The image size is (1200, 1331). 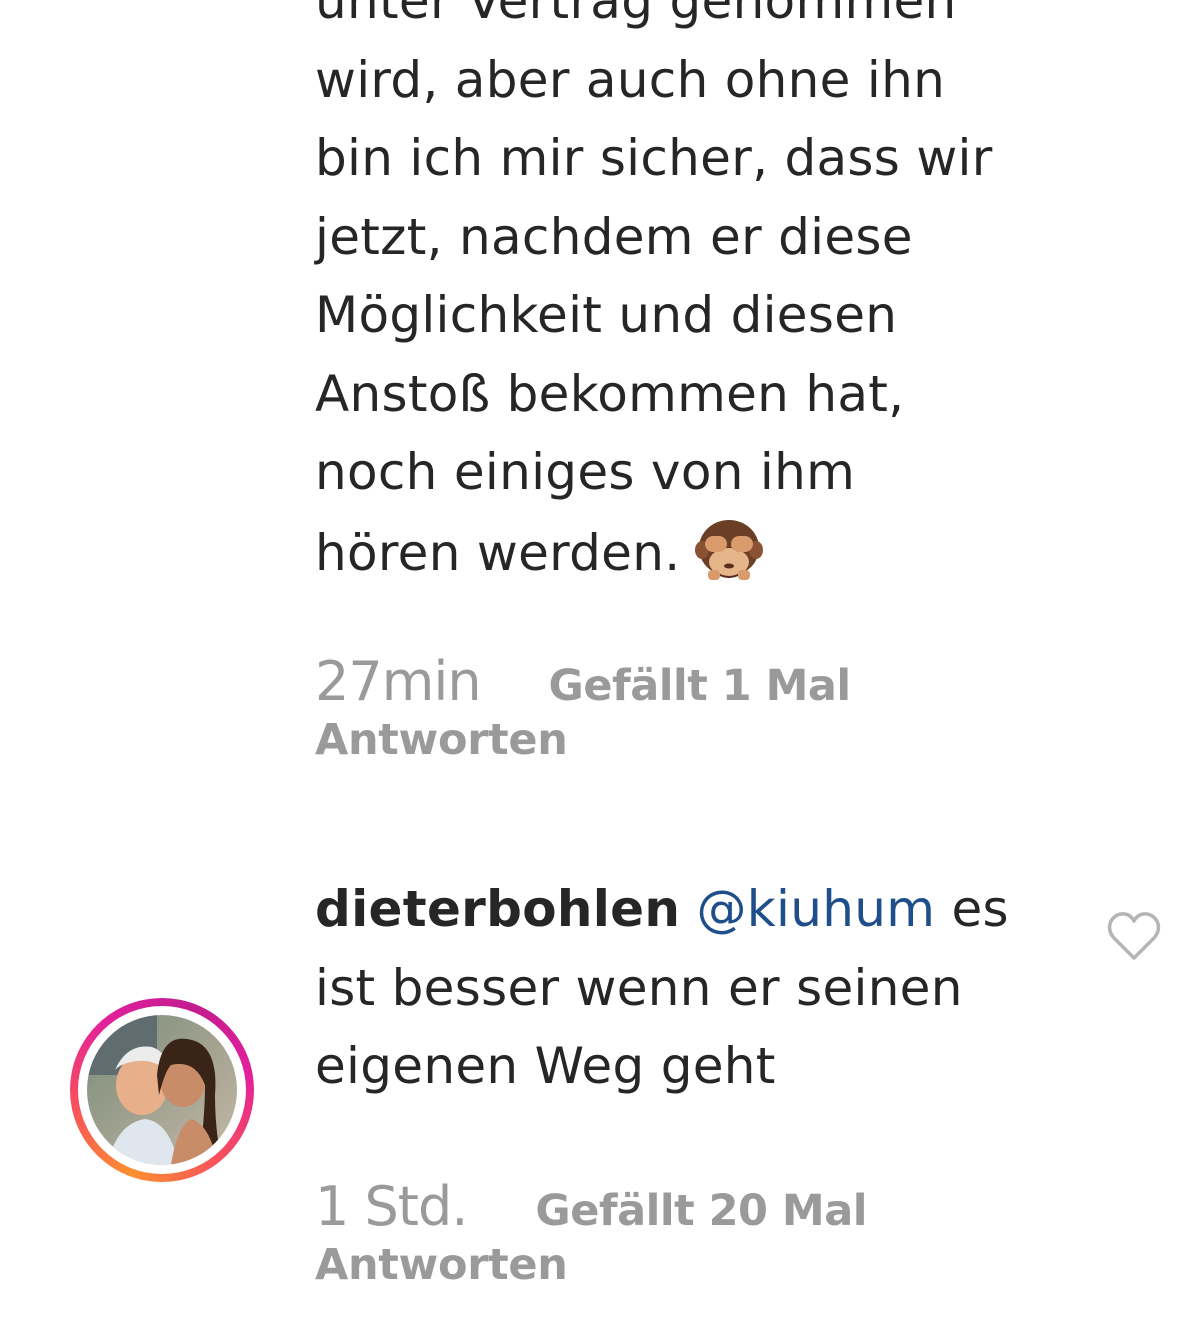 I want to click on avatar, so click(x=162, y=1090).